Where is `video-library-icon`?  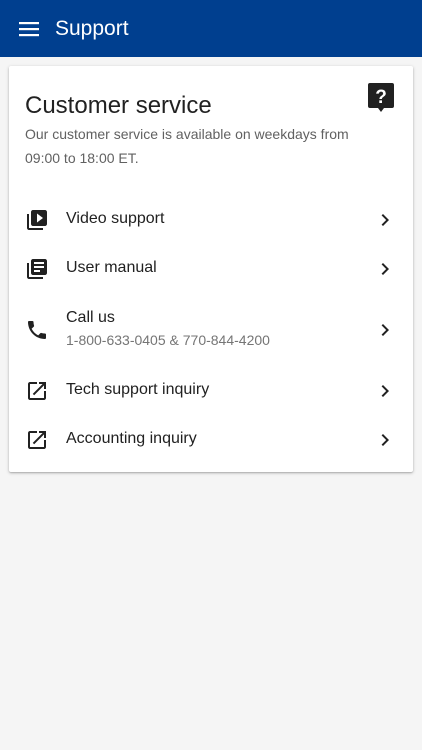 video-library-icon is located at coordinates (37, 220).